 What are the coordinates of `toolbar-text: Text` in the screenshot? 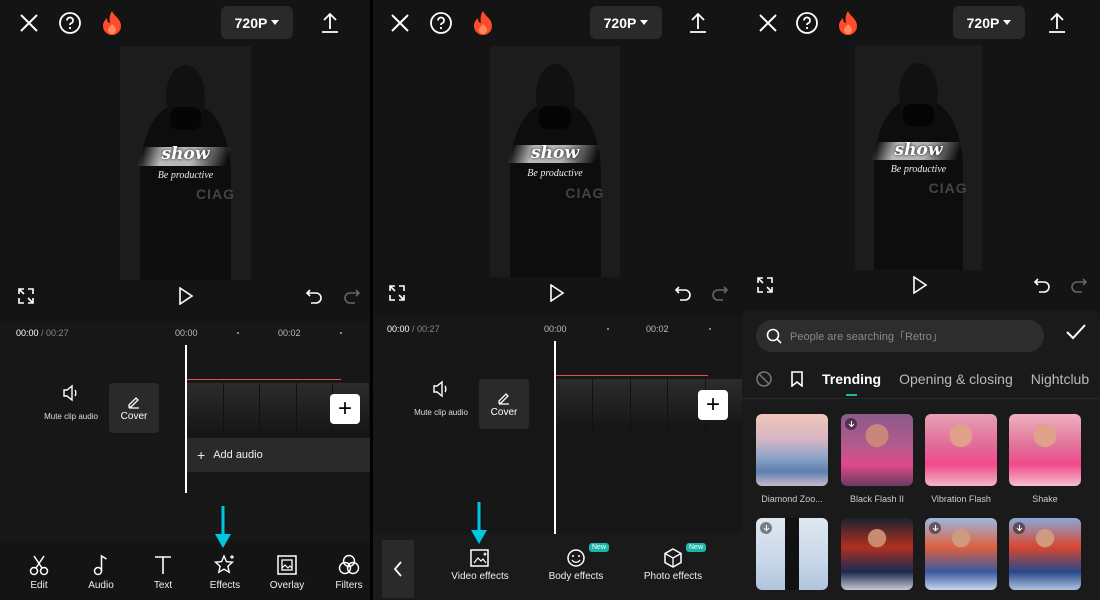 It's located at (163, 572).